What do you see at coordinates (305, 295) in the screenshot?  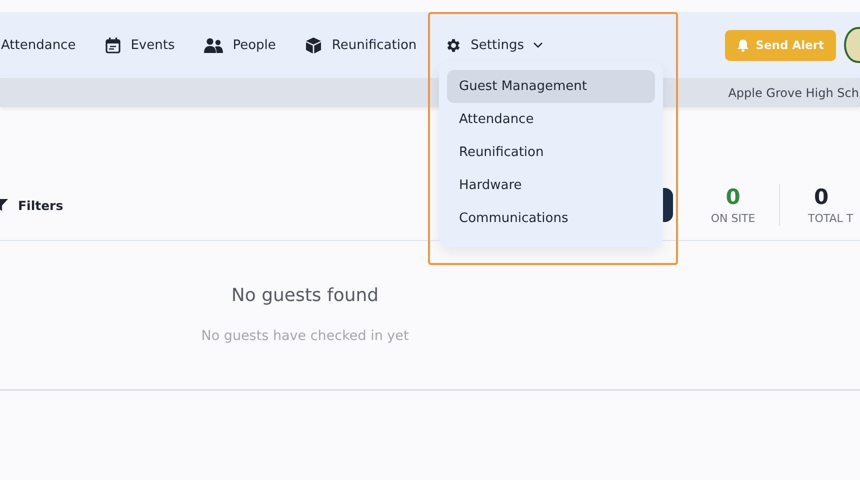 I see `empty-title: No guests found` at bounding box center [305, 295].